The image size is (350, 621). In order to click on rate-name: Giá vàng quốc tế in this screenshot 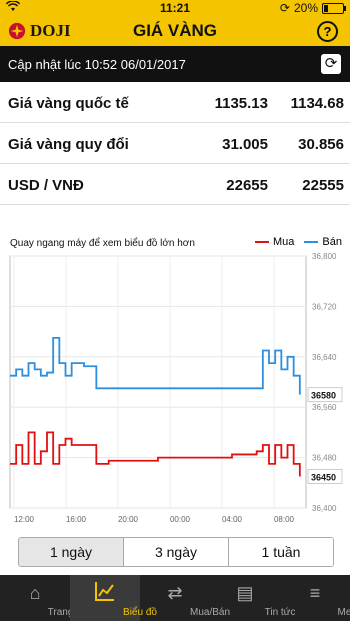, I will do `click(68, 103)`.